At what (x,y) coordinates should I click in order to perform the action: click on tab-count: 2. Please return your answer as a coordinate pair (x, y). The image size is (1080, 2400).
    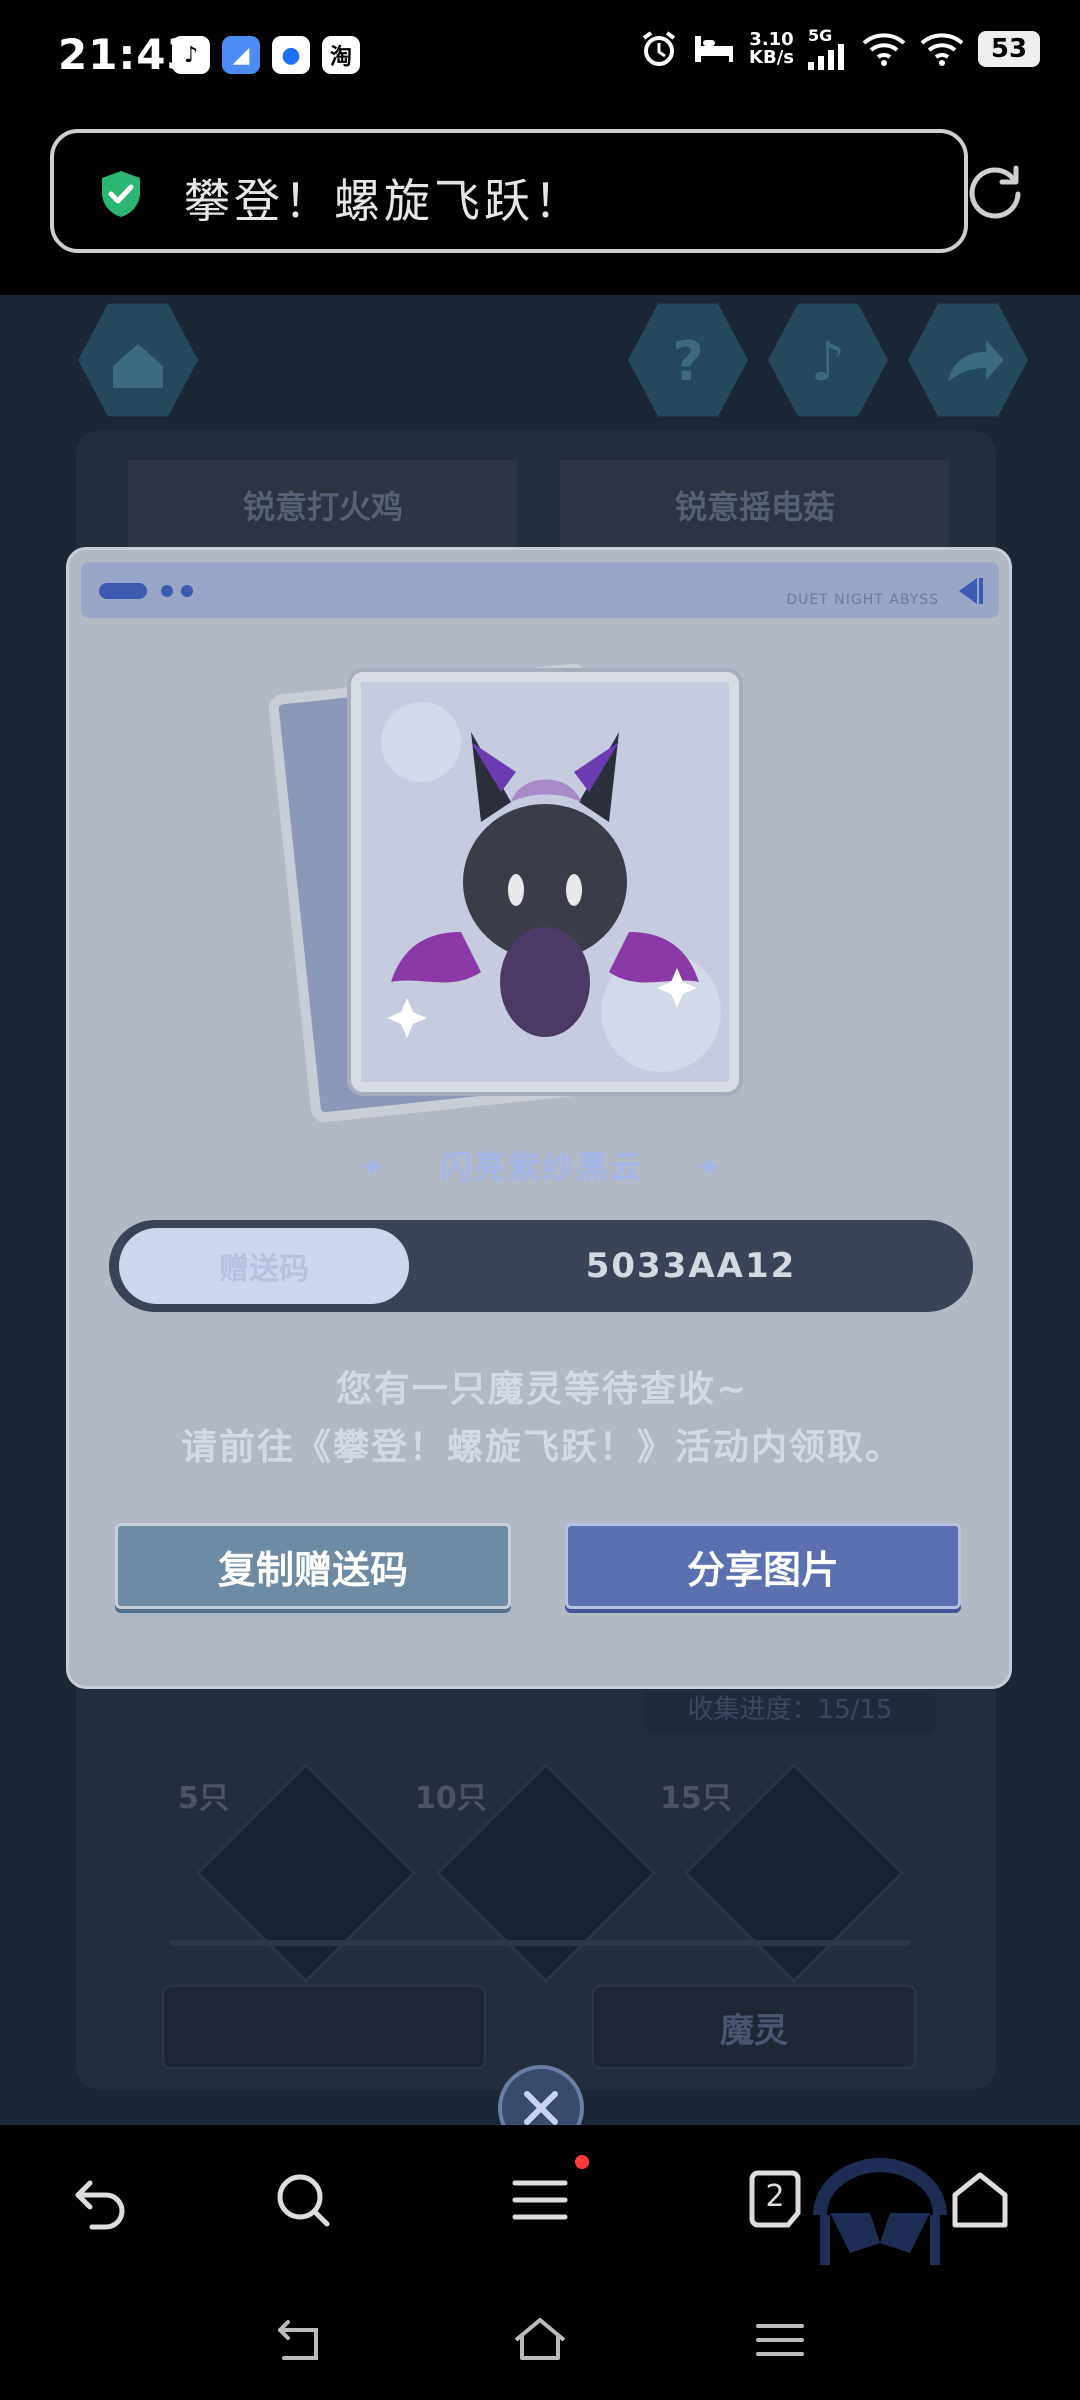
    Looking at the image, I should click on (775, 2196).